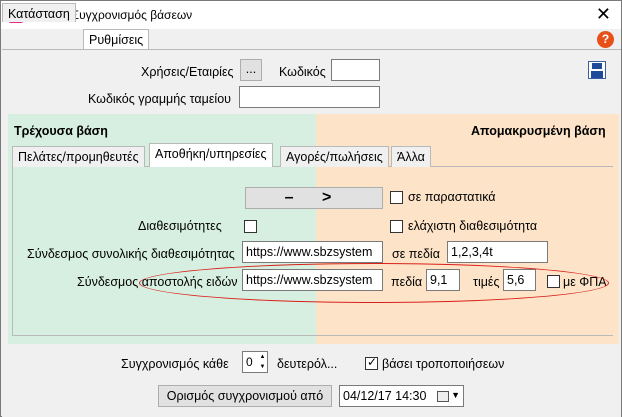 This screenshot has width=622, height=417. Describe the element at coordinates (538, 131) in the screenshot. I see `remote-db-title: Απομακρυσμένη βάση` at that location.